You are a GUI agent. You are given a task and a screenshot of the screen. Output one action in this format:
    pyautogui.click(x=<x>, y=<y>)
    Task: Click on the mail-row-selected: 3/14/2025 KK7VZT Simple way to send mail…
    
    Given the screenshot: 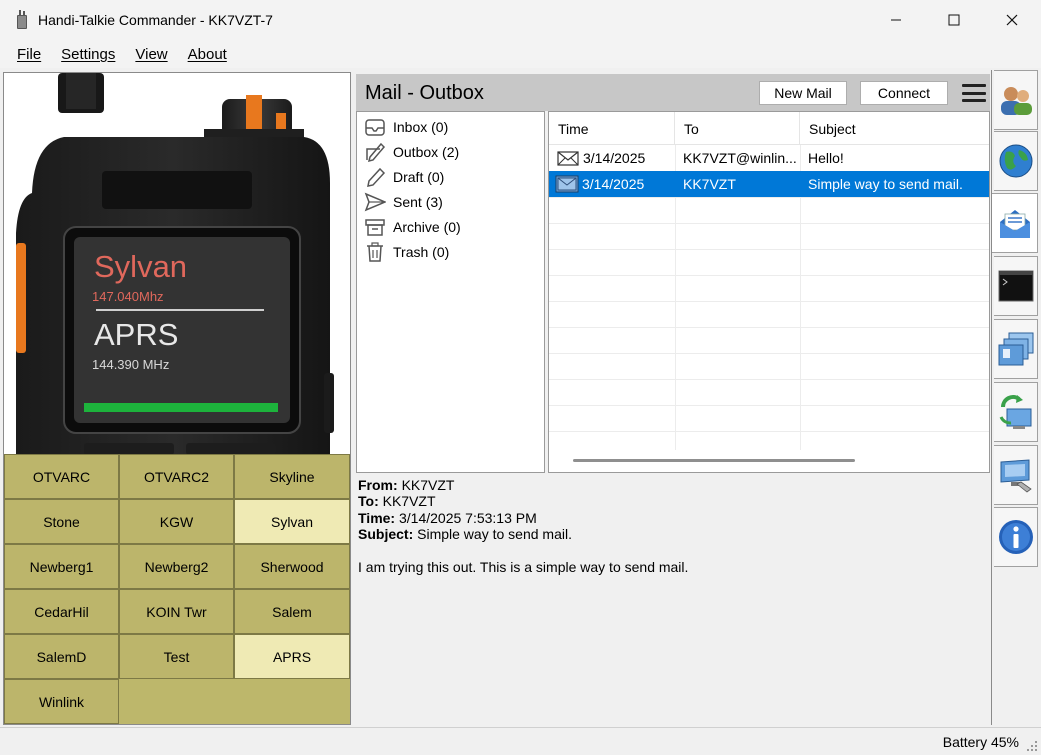 What is the action you would take?
    pyautogui.click(x=769, y=184)
    